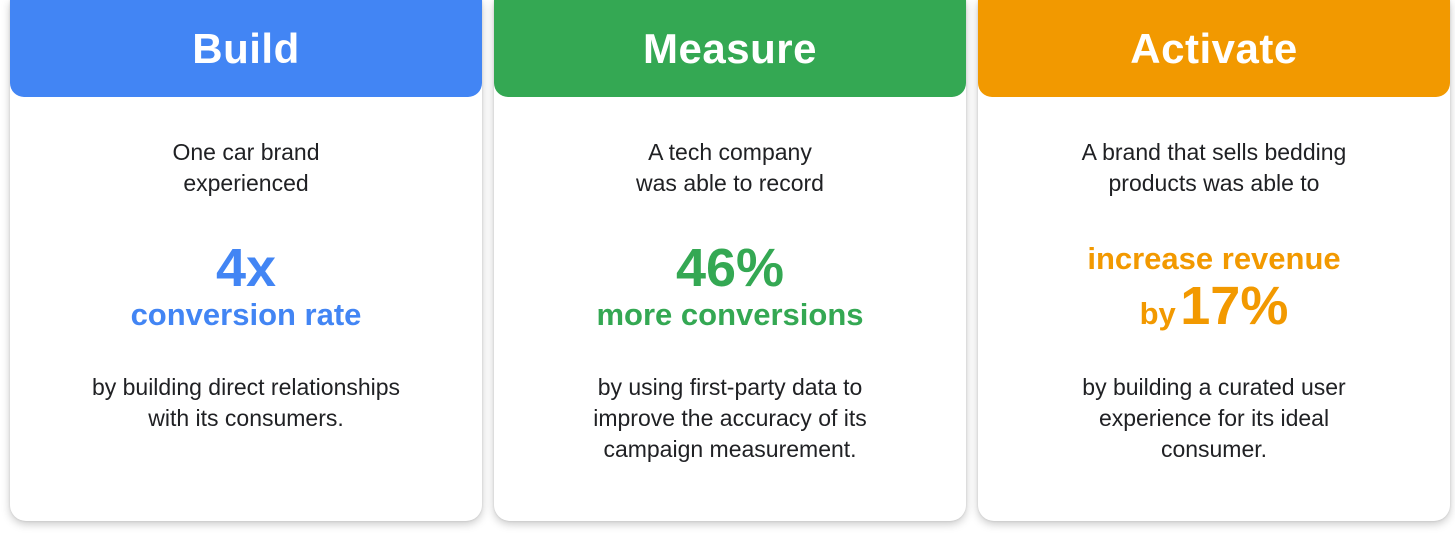 Image resolution: width=1455 pixels, height=535 pixels. I want to click on build-intro-line2: experienced, so click(246, 183).